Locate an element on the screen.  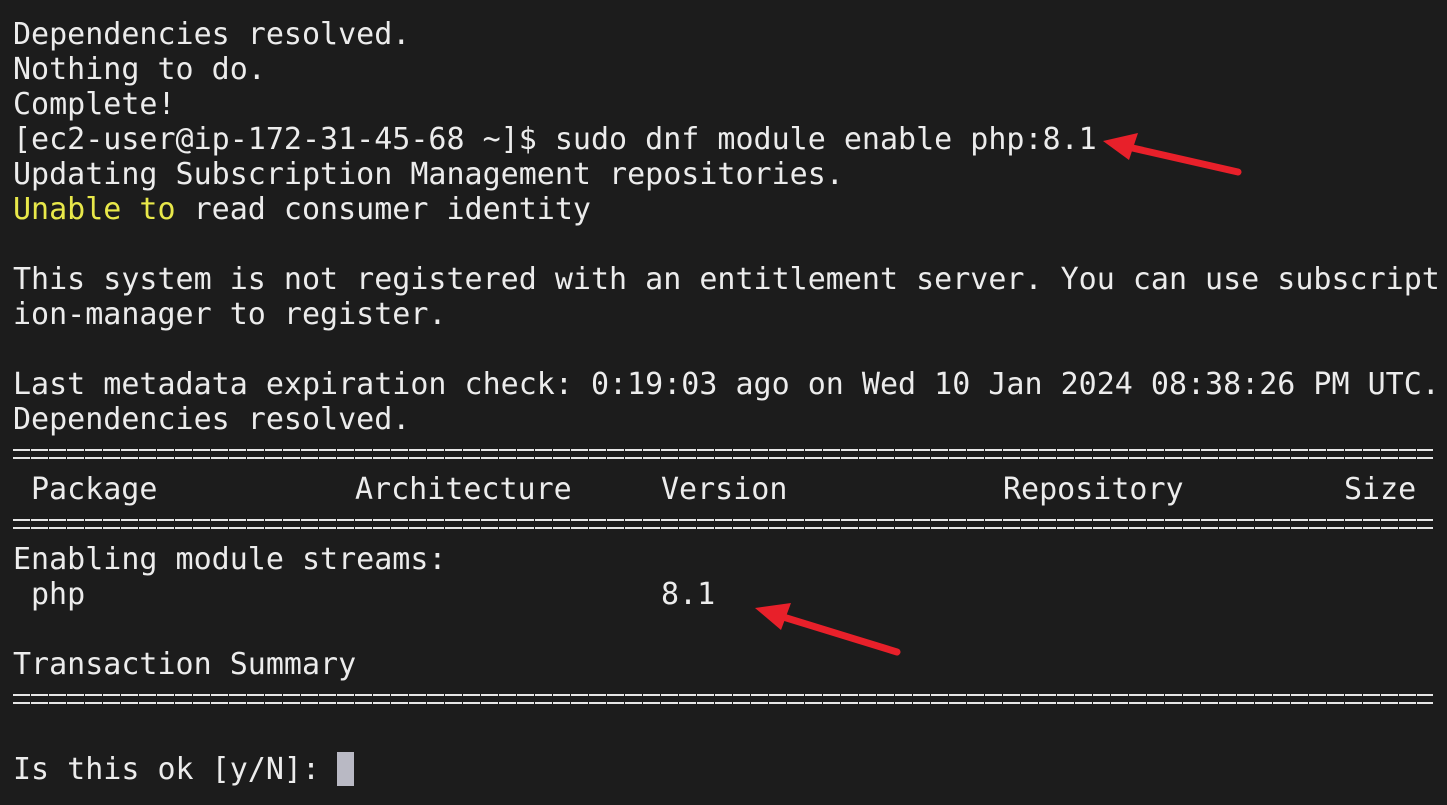
warning-text: Unable to is located at coordinates (94, 209).